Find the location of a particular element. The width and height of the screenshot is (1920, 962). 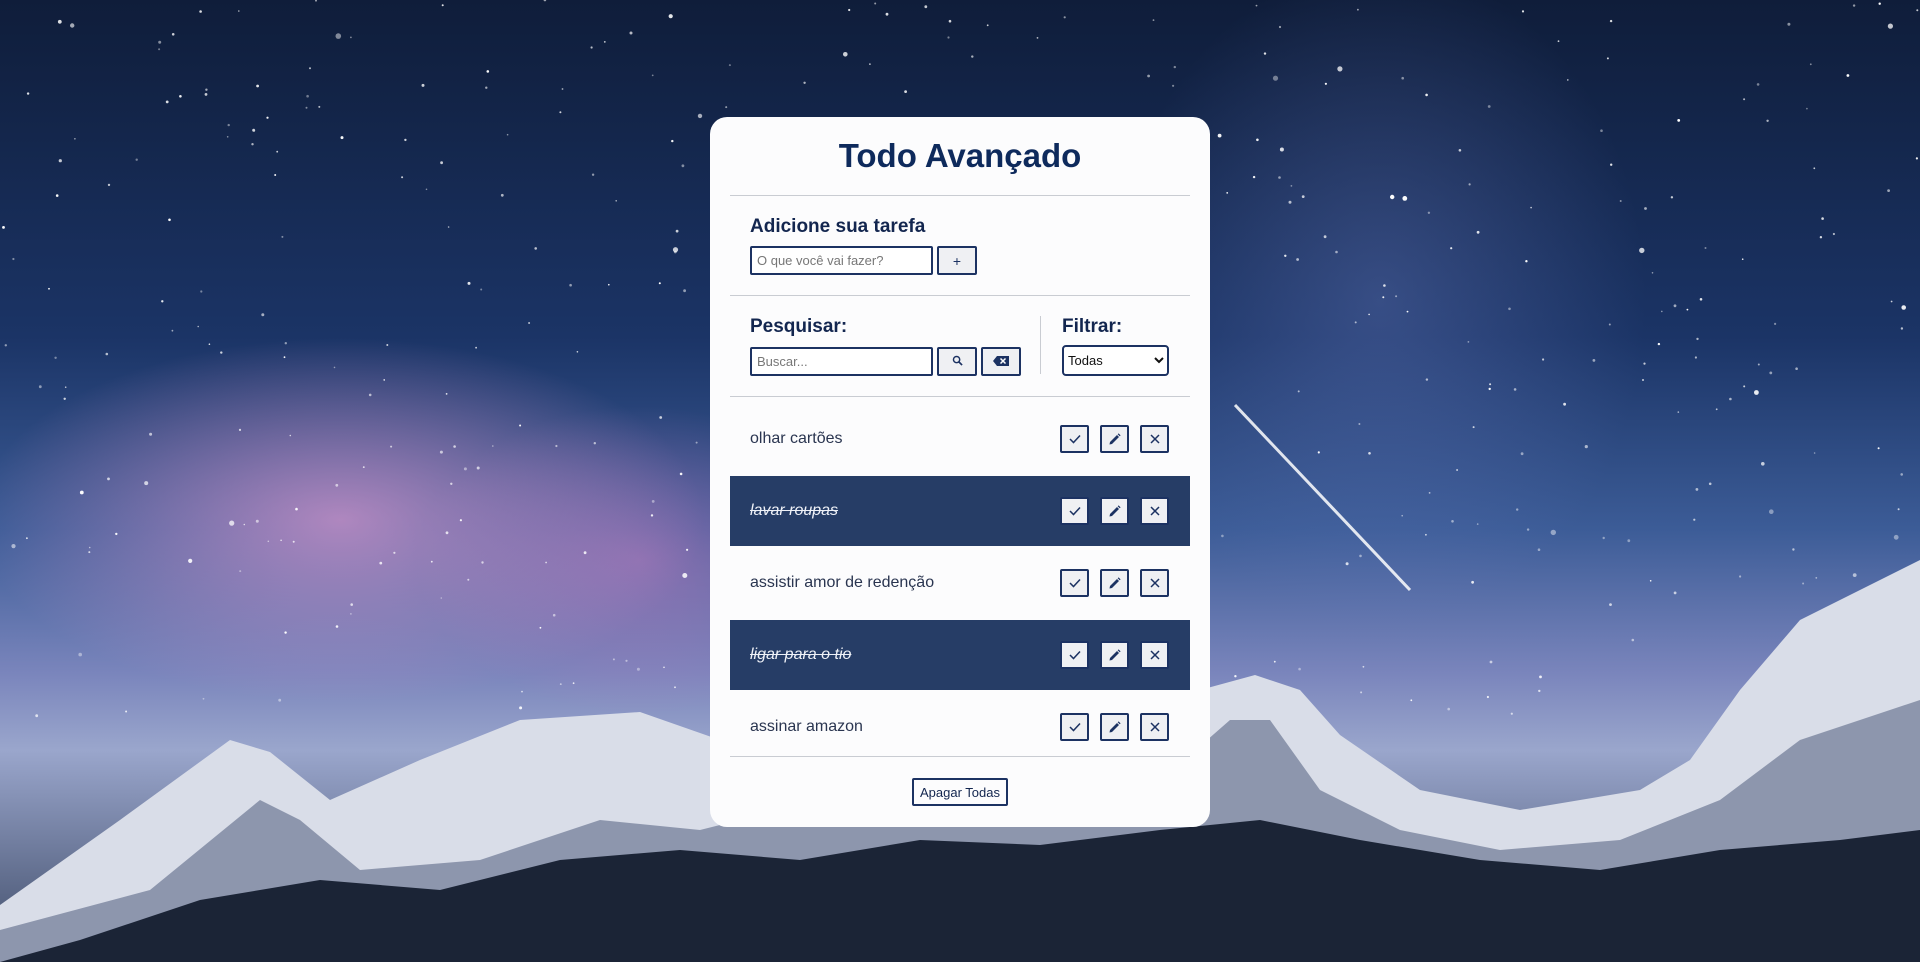

todo-text: olhar cartões is located at coordinates (796, 438).